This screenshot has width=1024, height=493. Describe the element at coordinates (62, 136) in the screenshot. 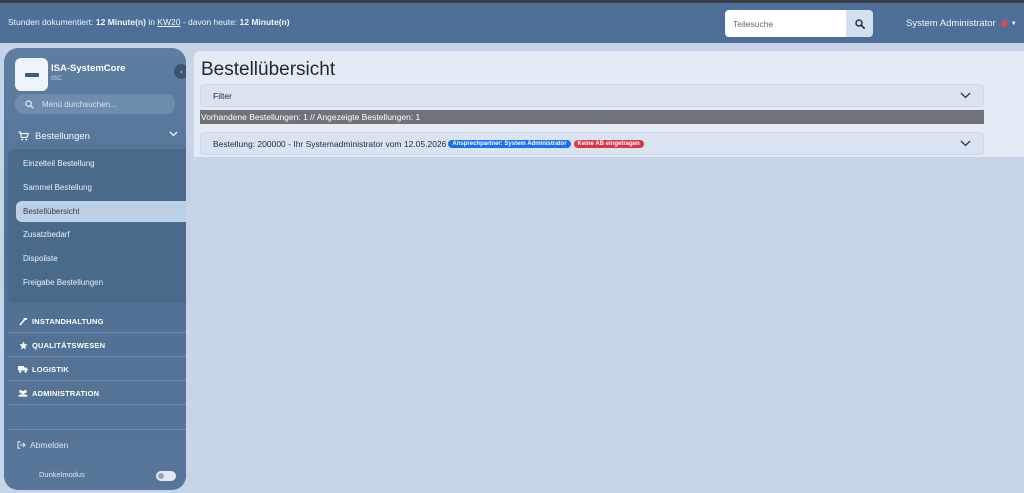

I see `section-bestellungen-label: Bestellungen` at that location.